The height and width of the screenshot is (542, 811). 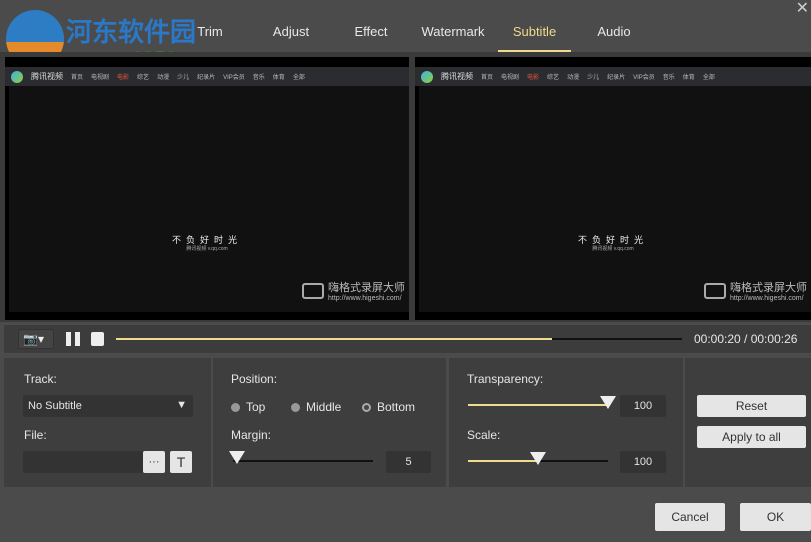 I want to click on transparency-value: 100, so click(x=643, y=406).